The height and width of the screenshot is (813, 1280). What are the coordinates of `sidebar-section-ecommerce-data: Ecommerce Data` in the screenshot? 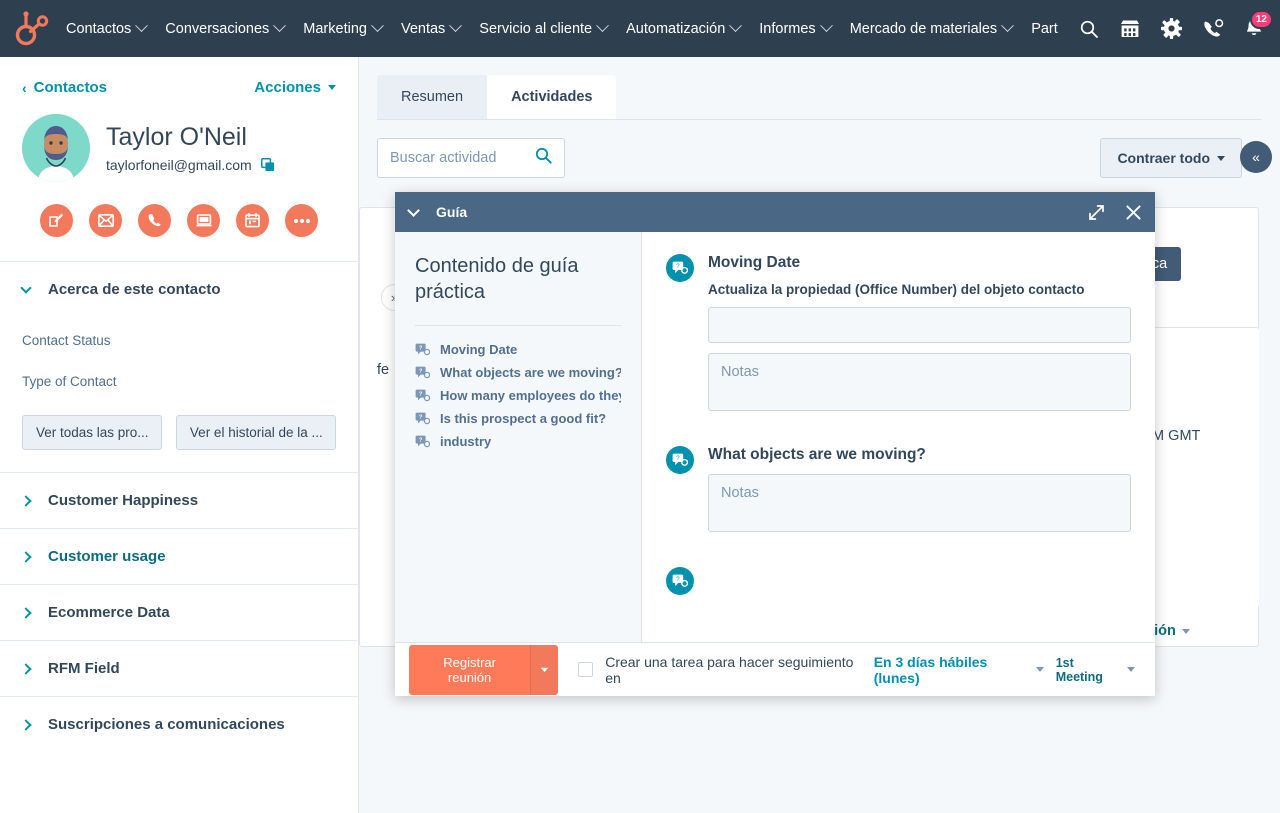 It's located at (179, 612).